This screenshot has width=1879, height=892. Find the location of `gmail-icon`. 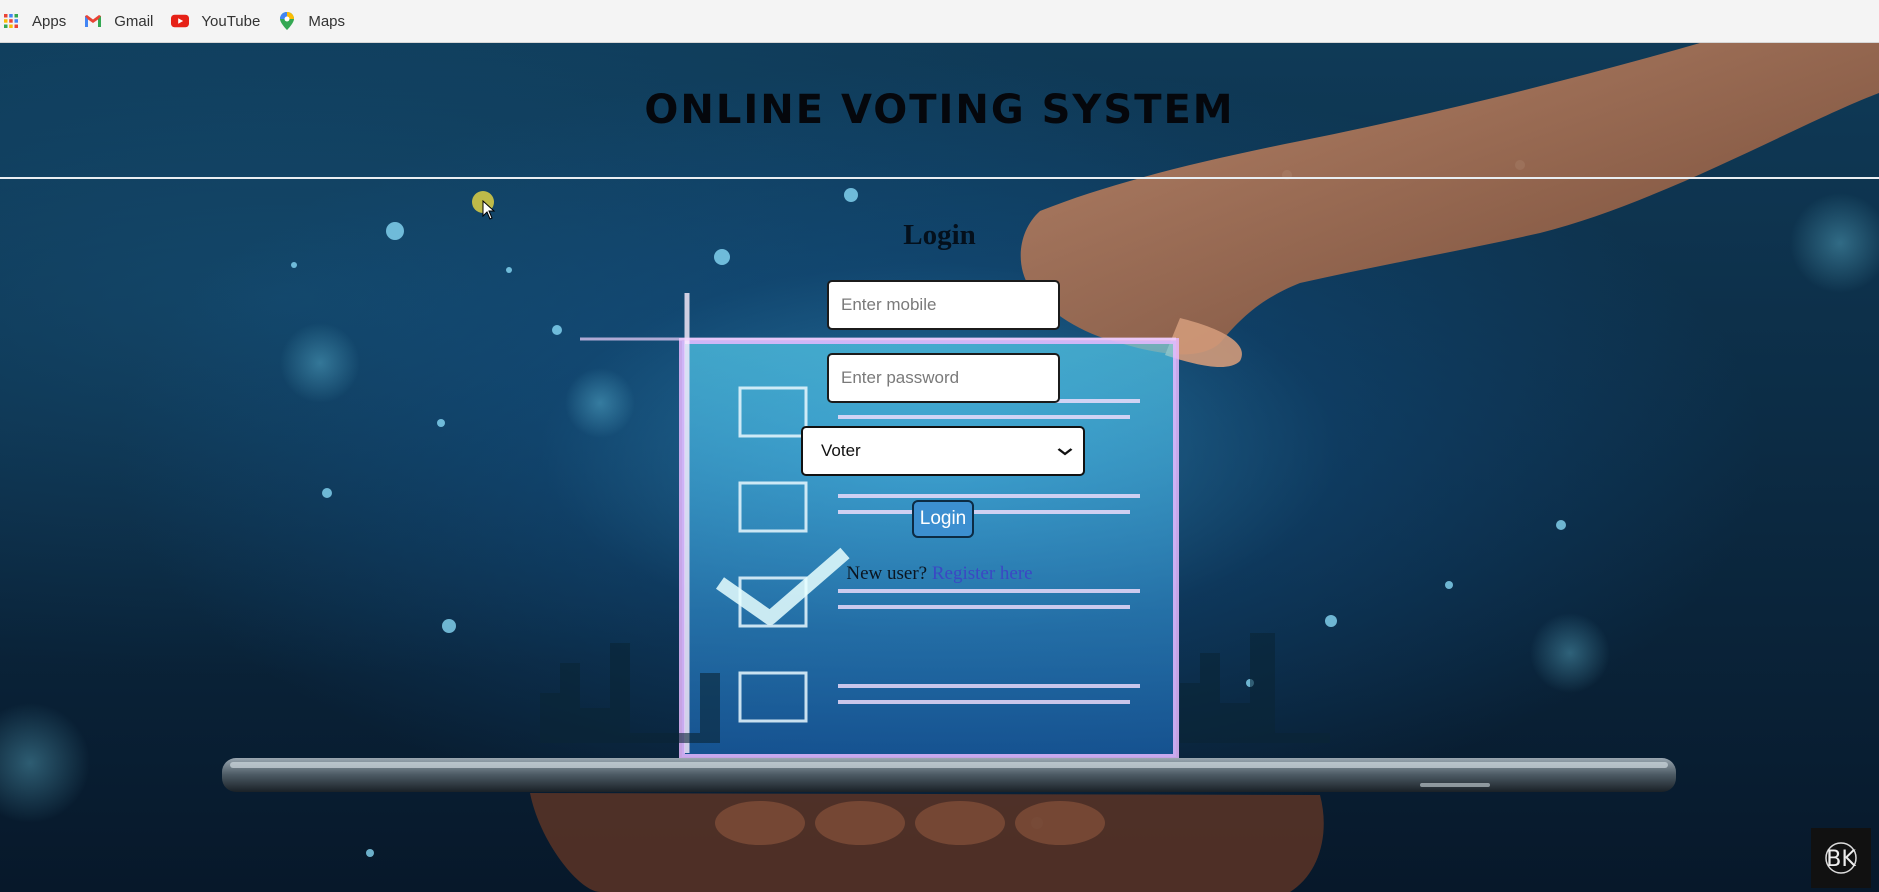

gmail-icon is located at coordinates (93, 21).